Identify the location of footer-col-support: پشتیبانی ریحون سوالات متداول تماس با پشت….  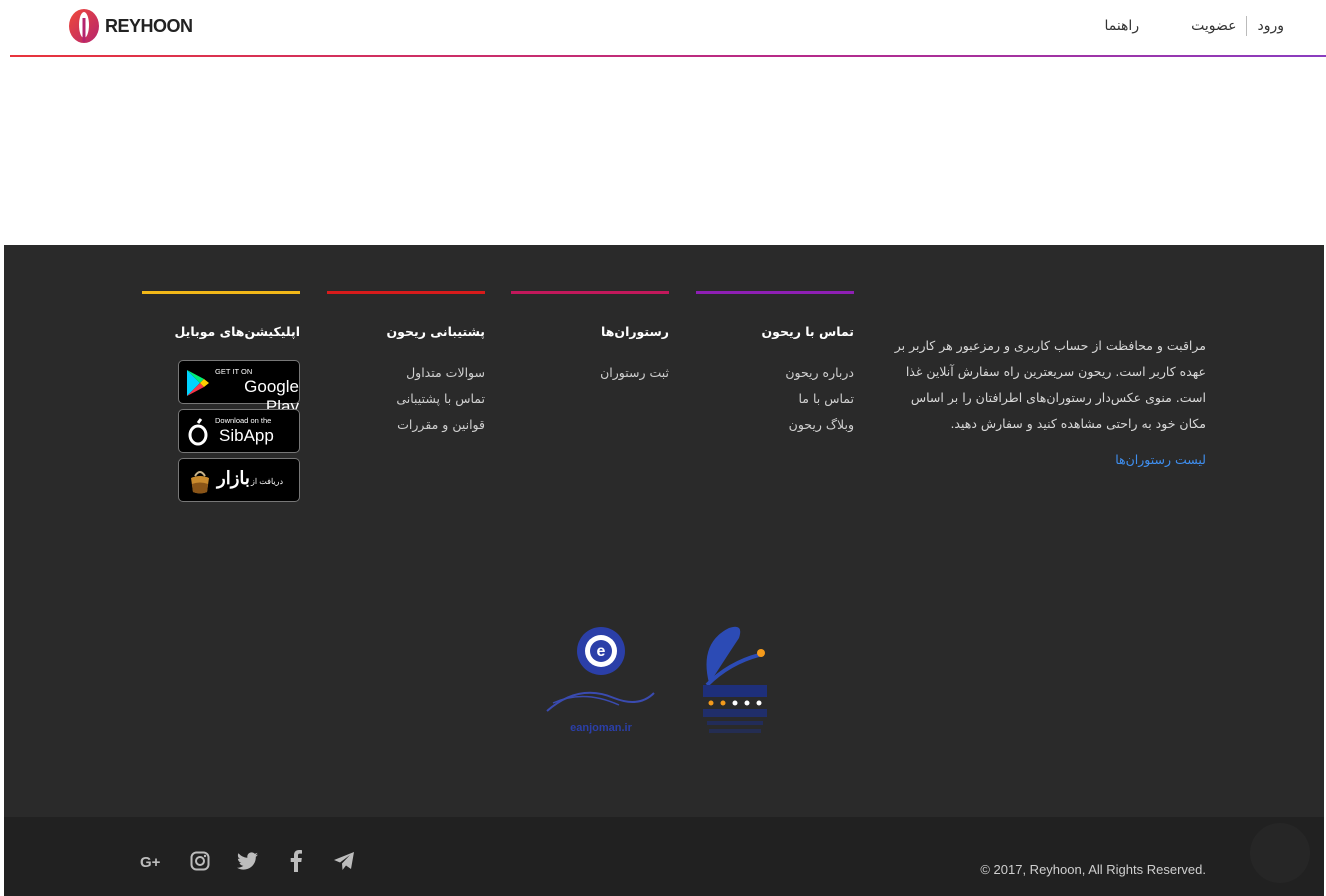
(406, 364).